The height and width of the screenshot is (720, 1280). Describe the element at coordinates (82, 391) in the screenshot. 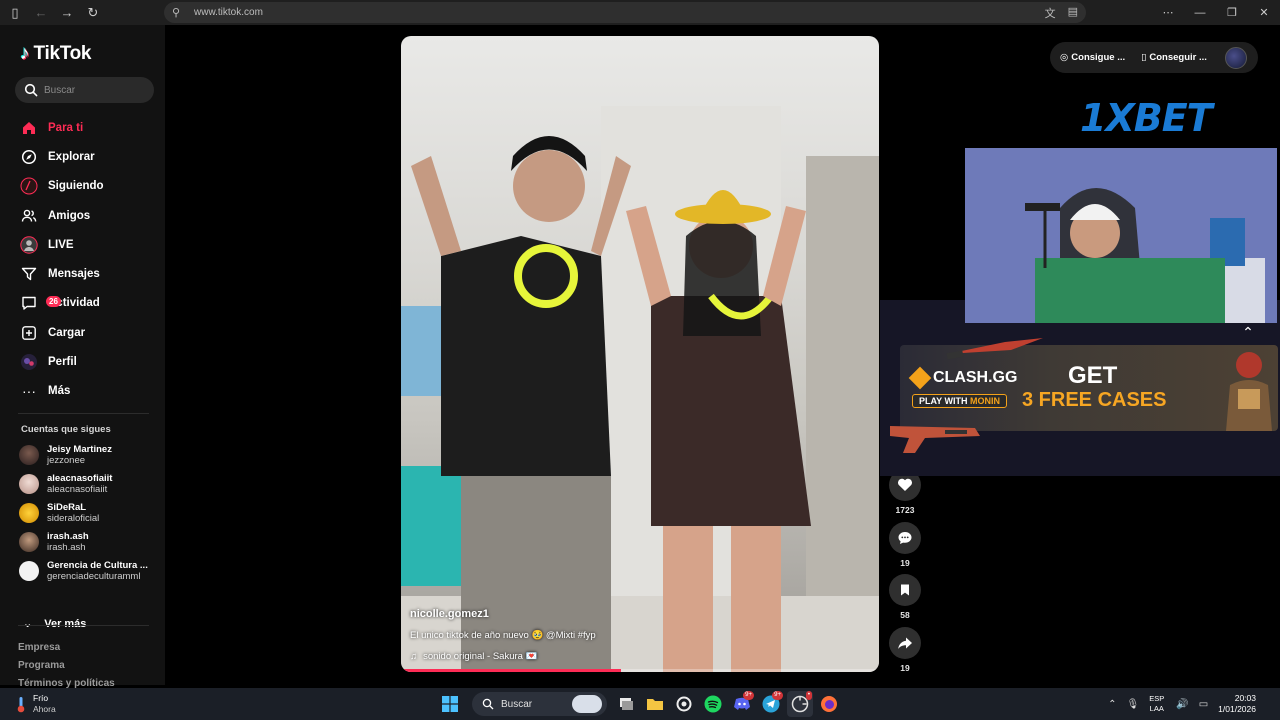

I see `sidebar-item-mas: ··· Más` at that location.